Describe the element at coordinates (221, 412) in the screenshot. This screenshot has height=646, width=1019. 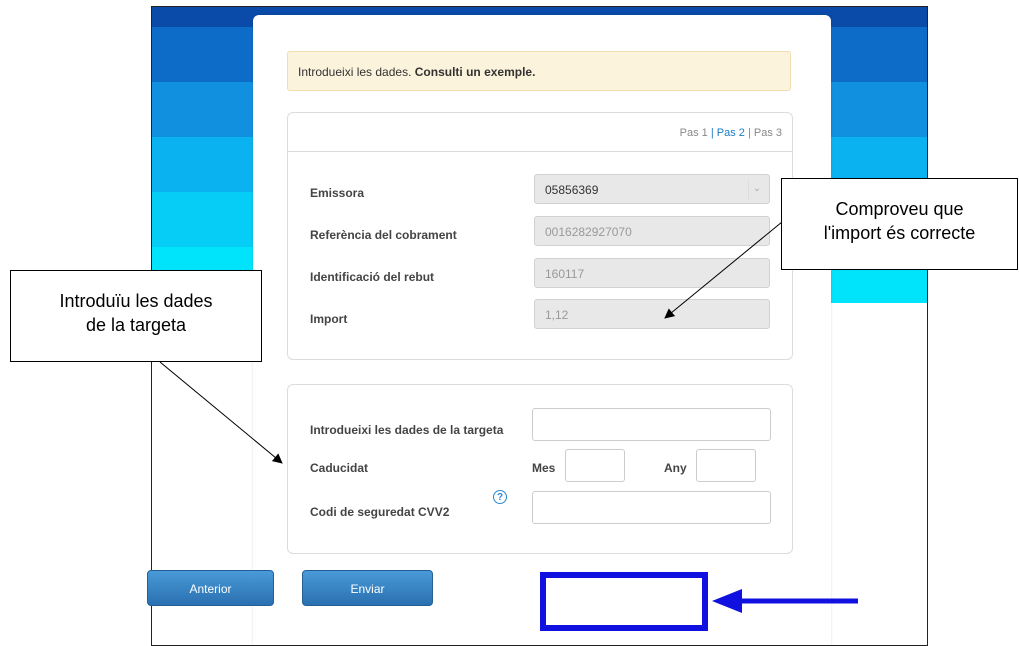
I see `left-callout-arrow` at that location.